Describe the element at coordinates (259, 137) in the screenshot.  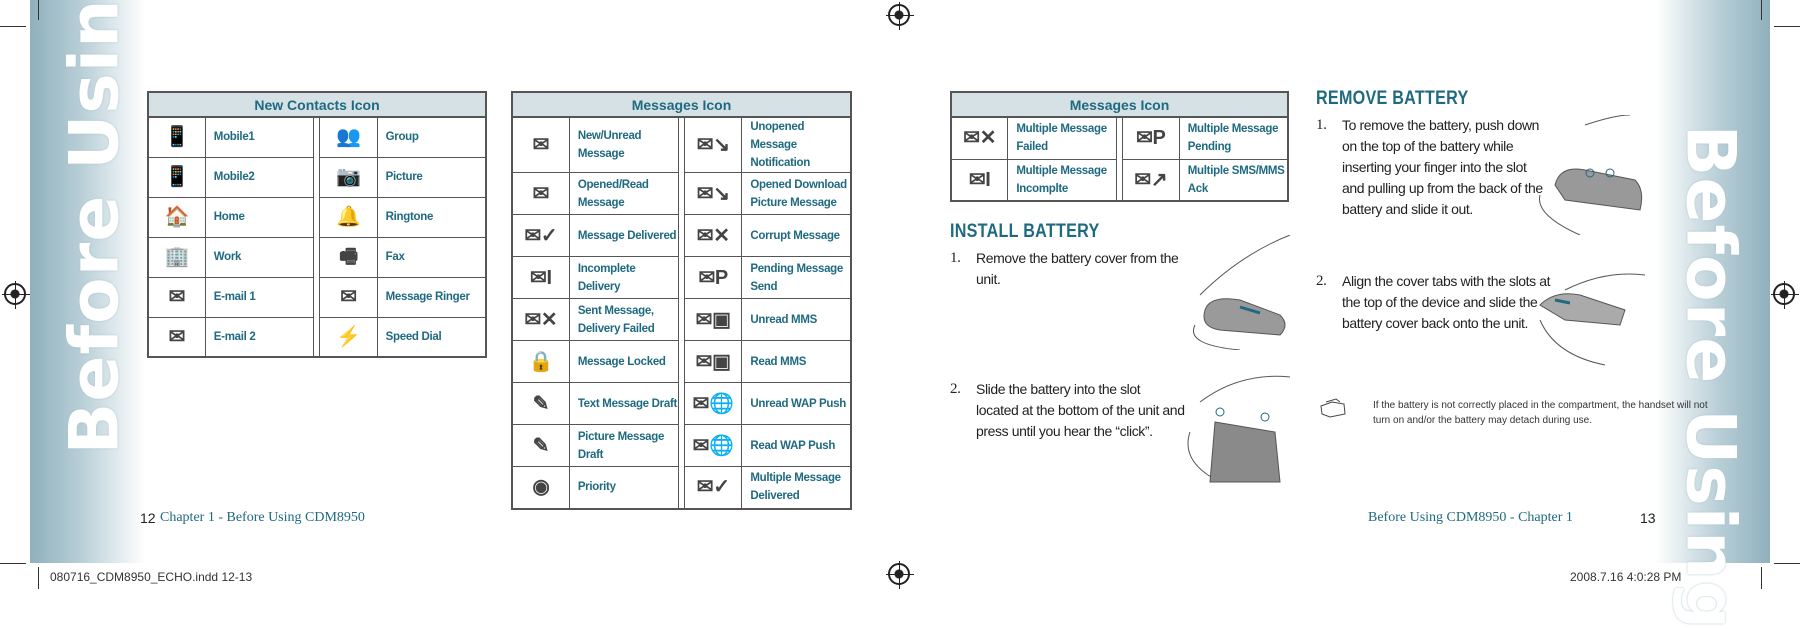
I see `icon-label: Mobile1` at that location.